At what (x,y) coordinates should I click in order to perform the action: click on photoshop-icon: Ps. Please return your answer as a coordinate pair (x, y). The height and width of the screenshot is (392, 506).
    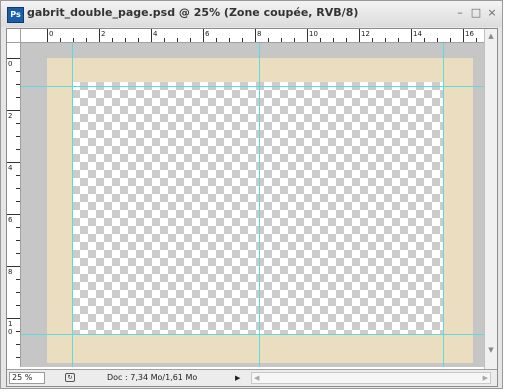
    Looking at the image, I should click on (15, 15).